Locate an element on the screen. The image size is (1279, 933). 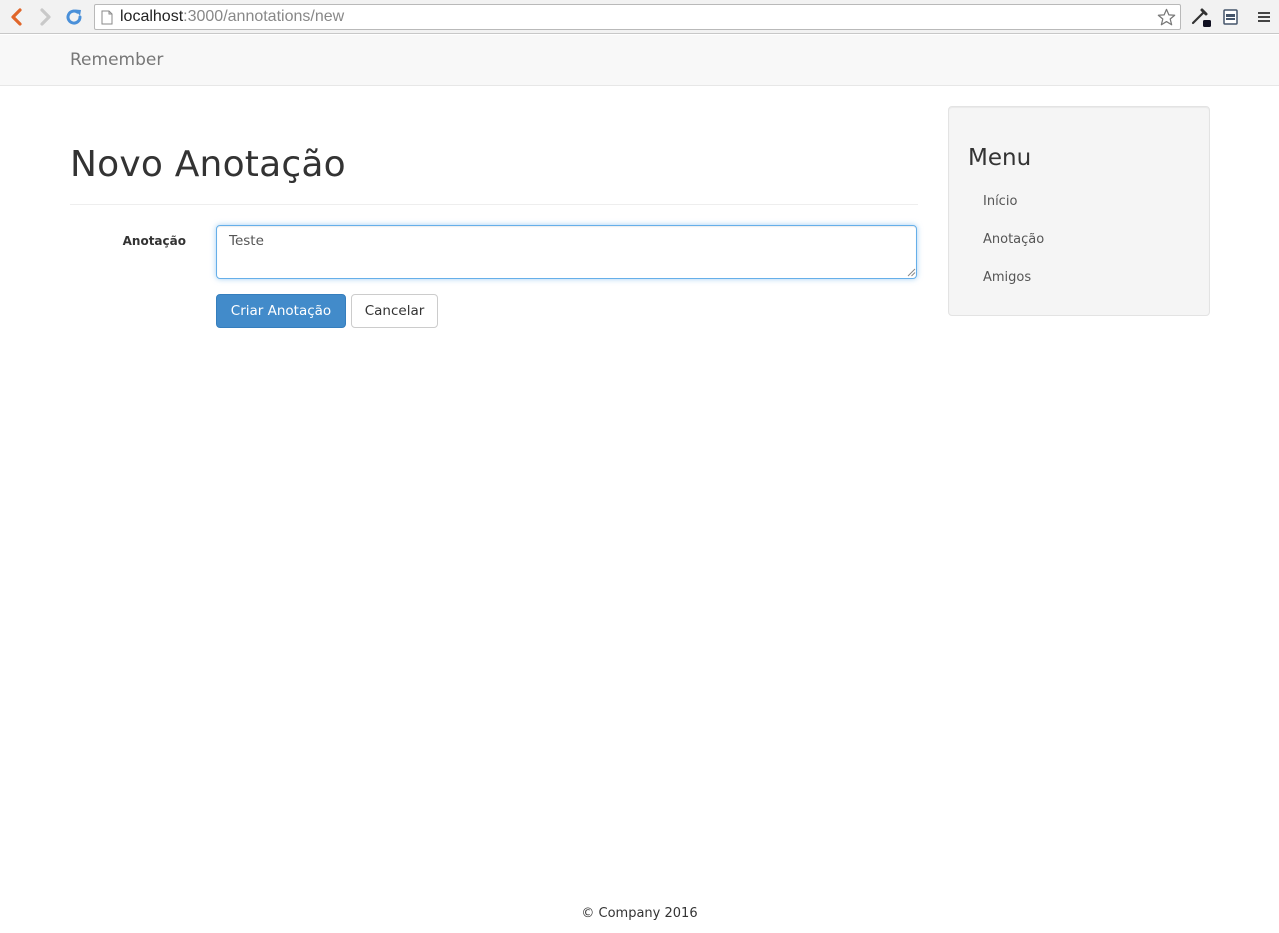
title-divider is located at coordinates (494, 204).